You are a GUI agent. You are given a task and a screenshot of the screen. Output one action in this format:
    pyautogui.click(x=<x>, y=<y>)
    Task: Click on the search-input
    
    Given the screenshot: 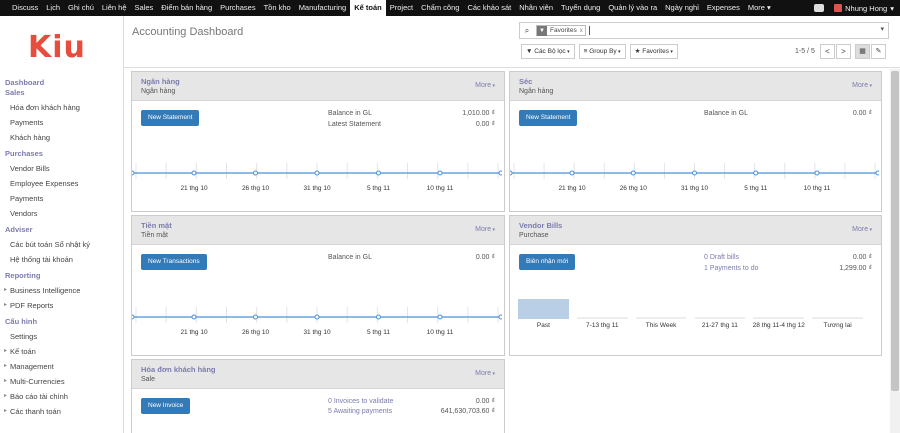 What is the action you would take?
    pyautogui.click(x=589, y=30)
    